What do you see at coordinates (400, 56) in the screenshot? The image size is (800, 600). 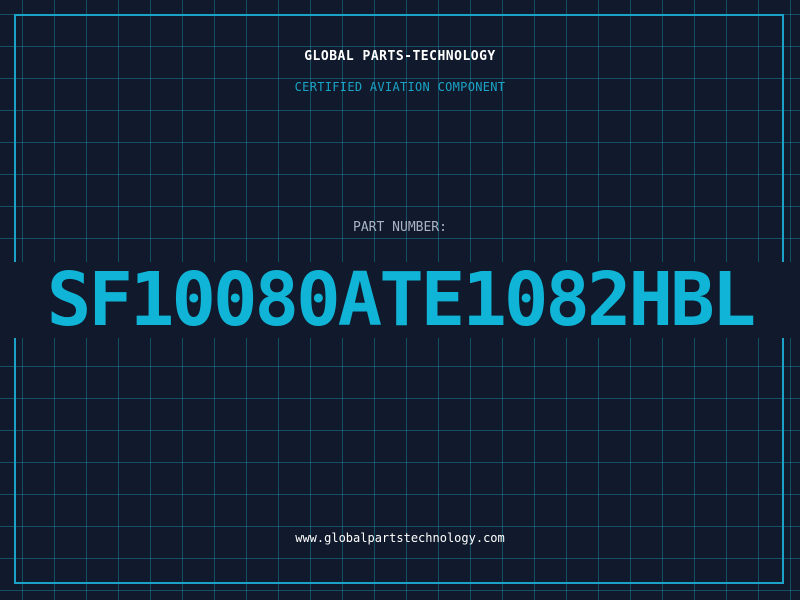 I see `company-name: GLOBAL PARTS-TECHNOLOGY` at bounding box center [400, 56].